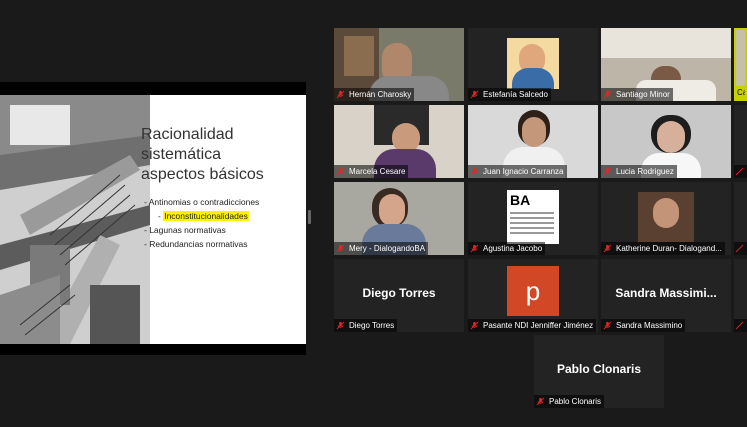  Describe the element at coordinates (599, 369) in the screenshot. I see `participant-display-name: Pablo Clonaris` at that location.